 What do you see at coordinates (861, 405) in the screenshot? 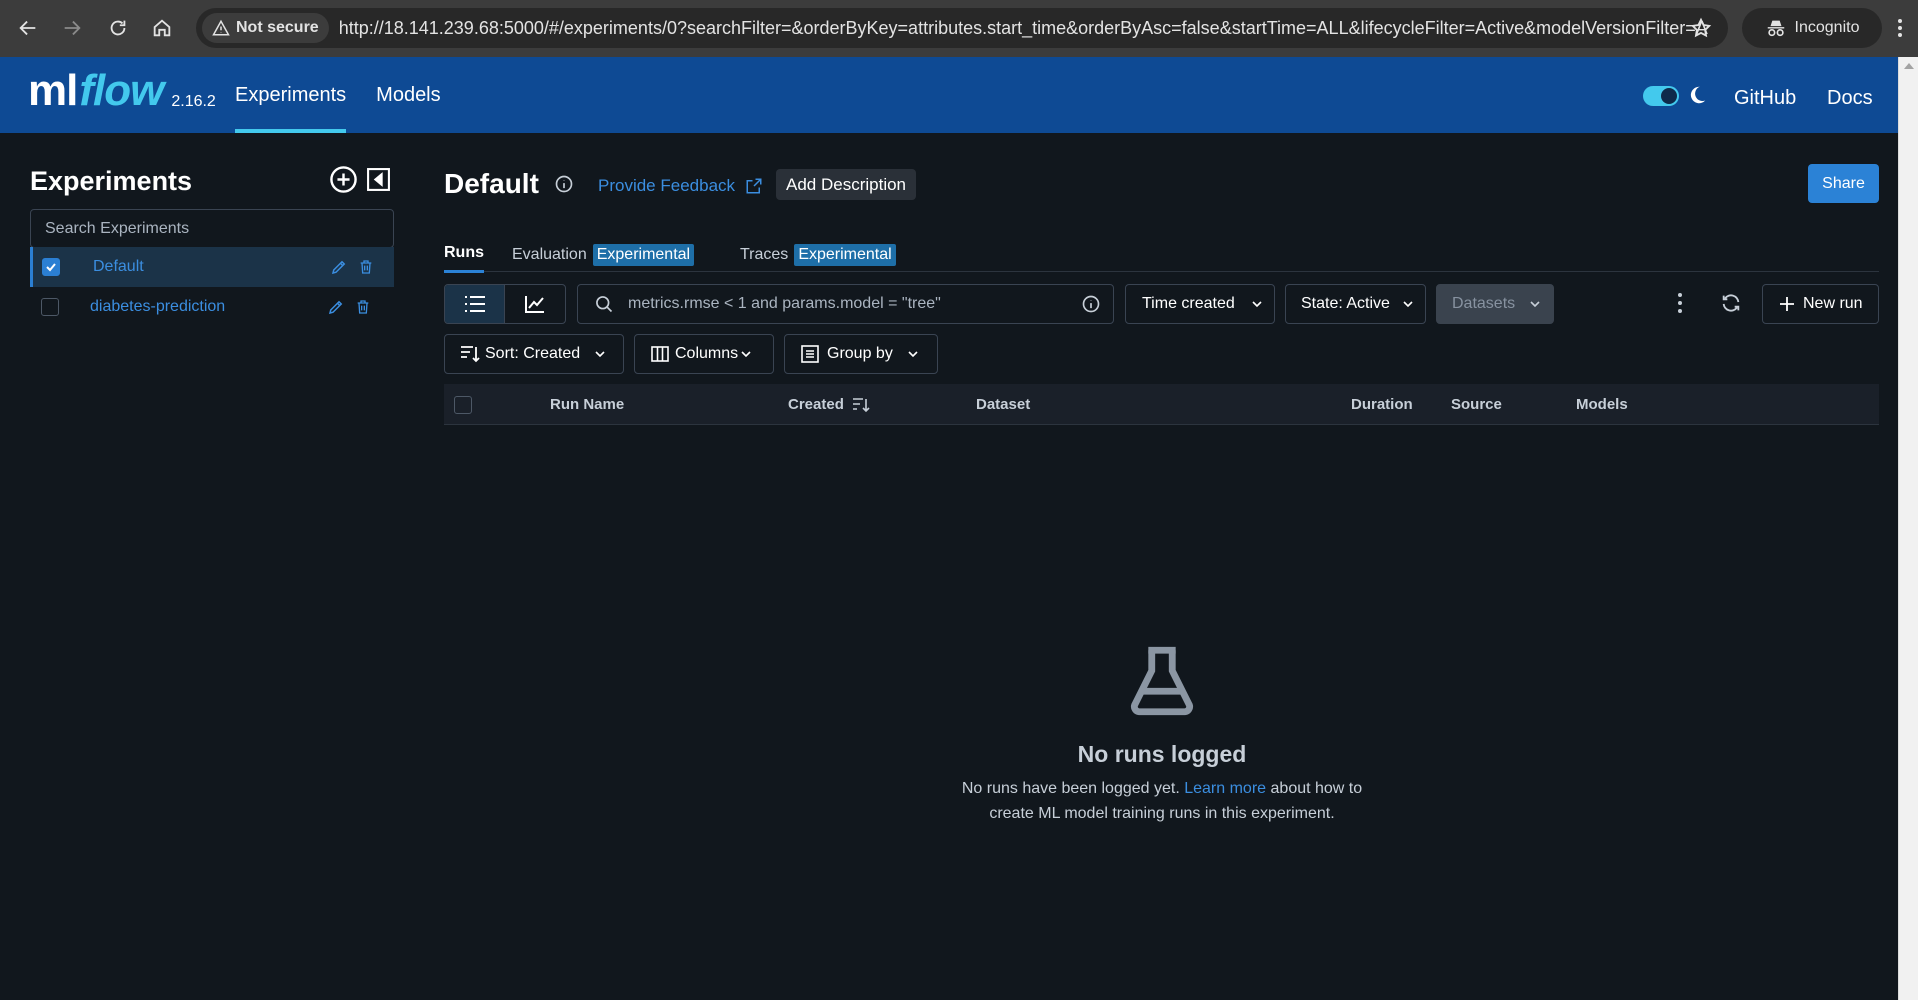
I see `sort-descending-icon` at bounding box center [861, 405].